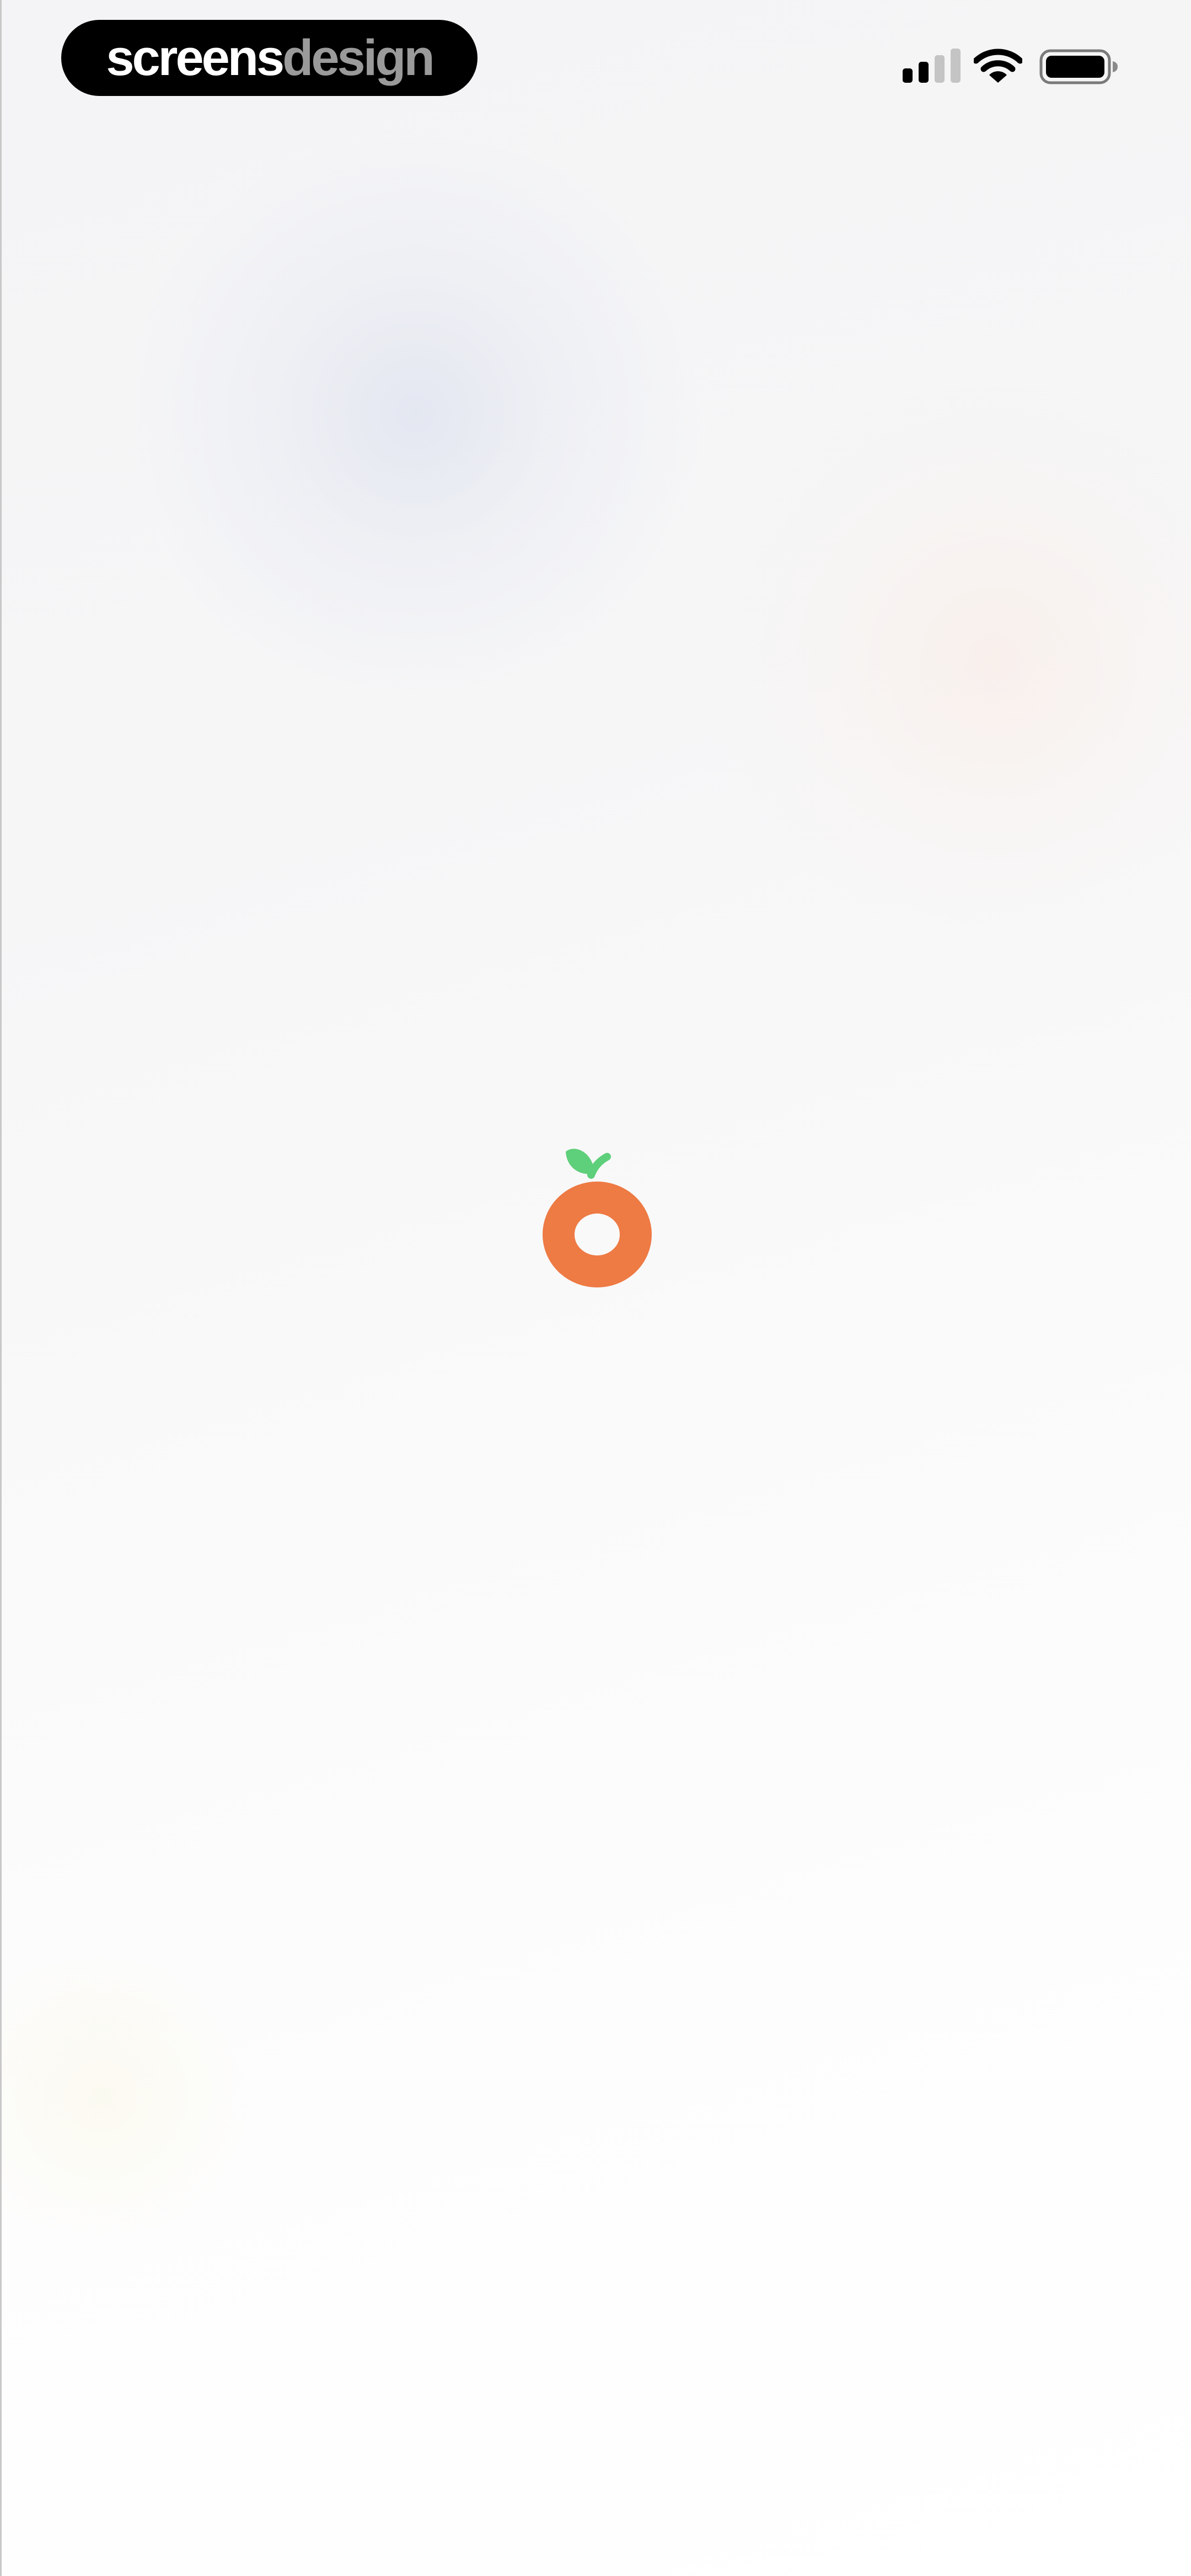 This screenshot has width=1191, height=2576. I want to click on screensdesign-watermark: screens design, so click(269, 58).